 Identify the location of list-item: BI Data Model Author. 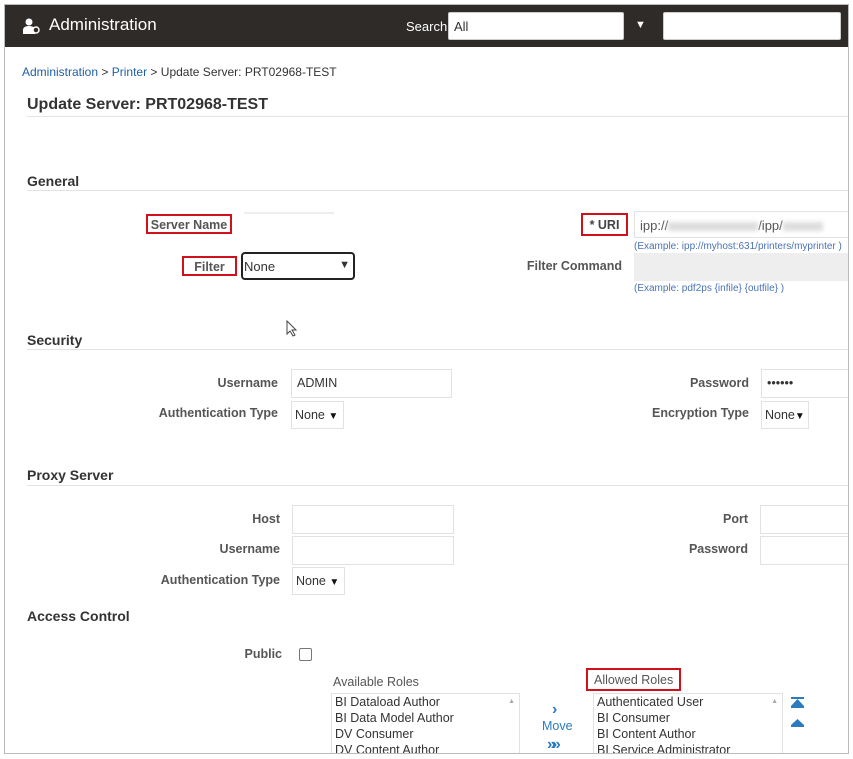
(425, 718).